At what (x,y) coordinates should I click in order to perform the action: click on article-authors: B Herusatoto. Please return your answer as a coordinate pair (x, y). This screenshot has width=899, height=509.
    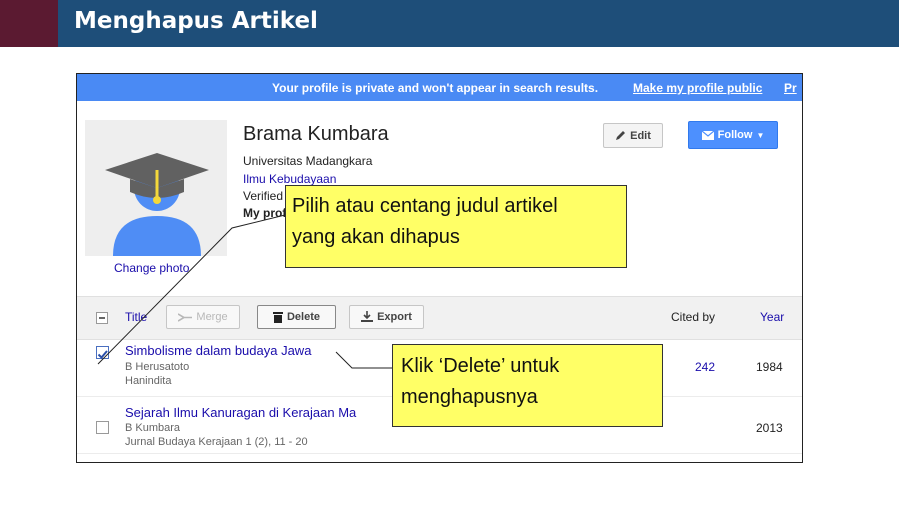
    Looking at the image, I should click on (157, 367).